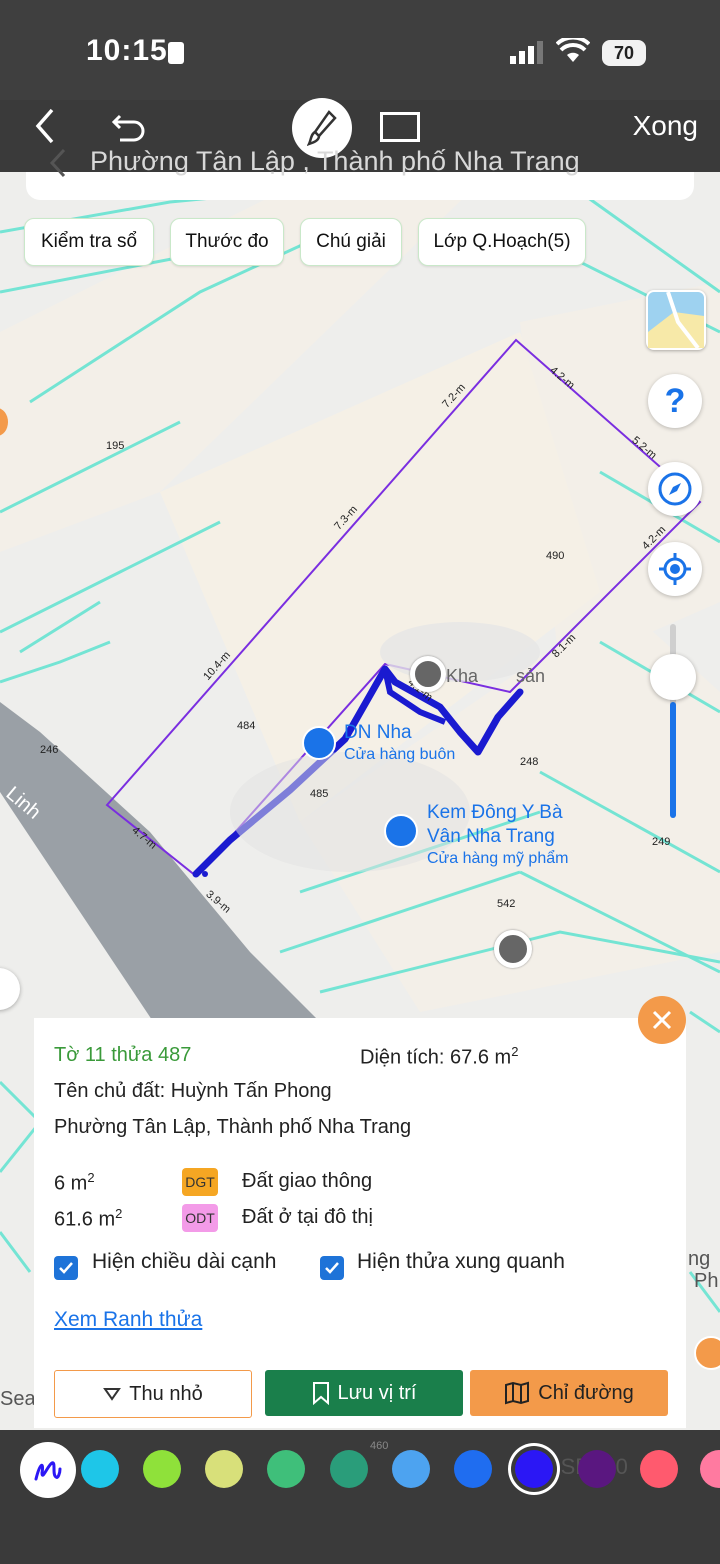  Describe the element at coordinates (699, 1259) in the screenshot. I see `offscreen-label: ng` at that location.